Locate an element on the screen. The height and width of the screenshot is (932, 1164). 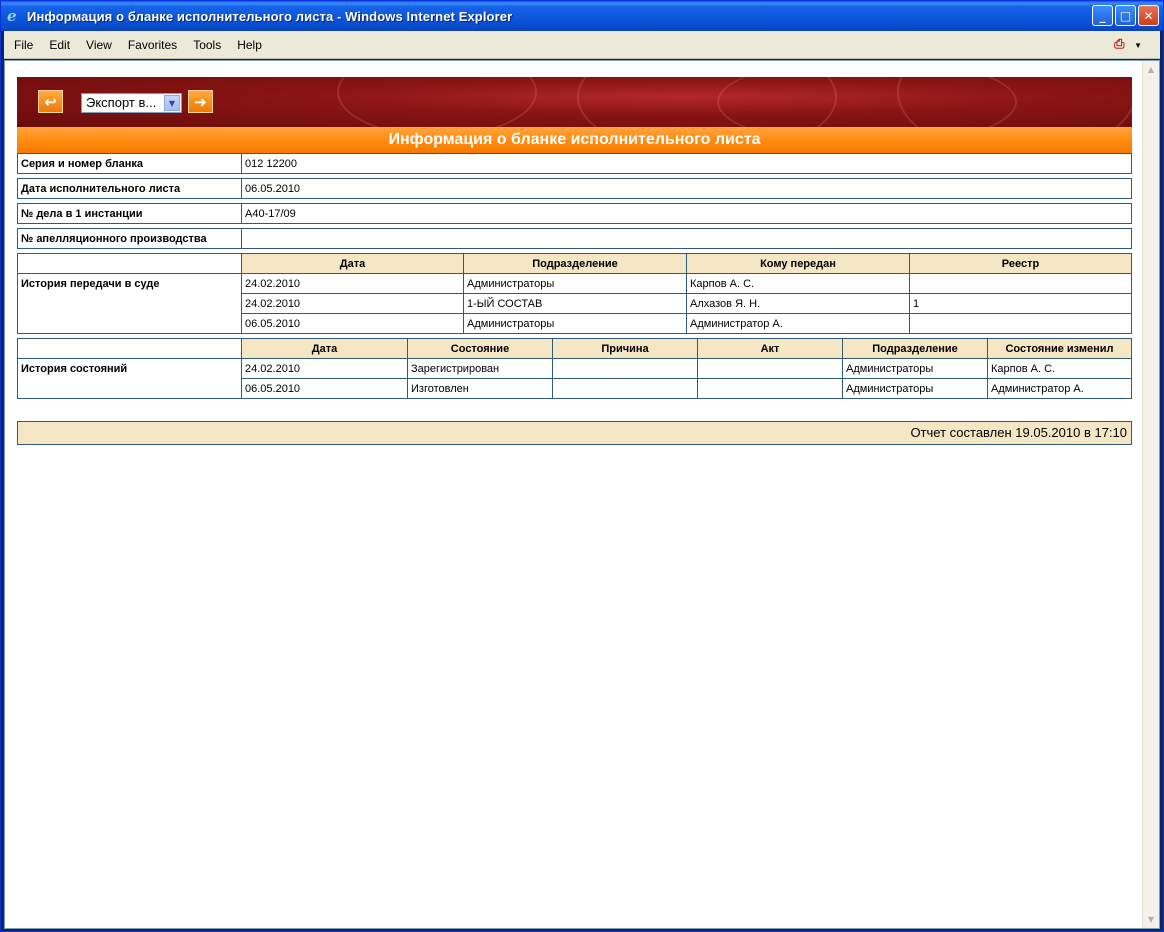
pdf-menu-button: ⎙ ▼ is located at coordinates (1128, 45).